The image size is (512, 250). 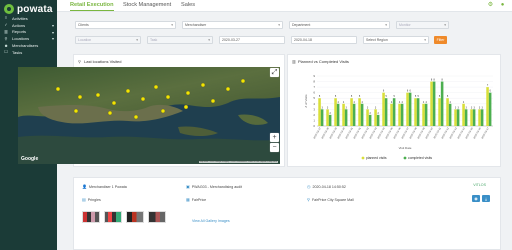 What do you see at coordinates (232, 25) in the screenshot?
I see `merchandiser-select: Merchandiser ▾` at bounding box center [232, 25].